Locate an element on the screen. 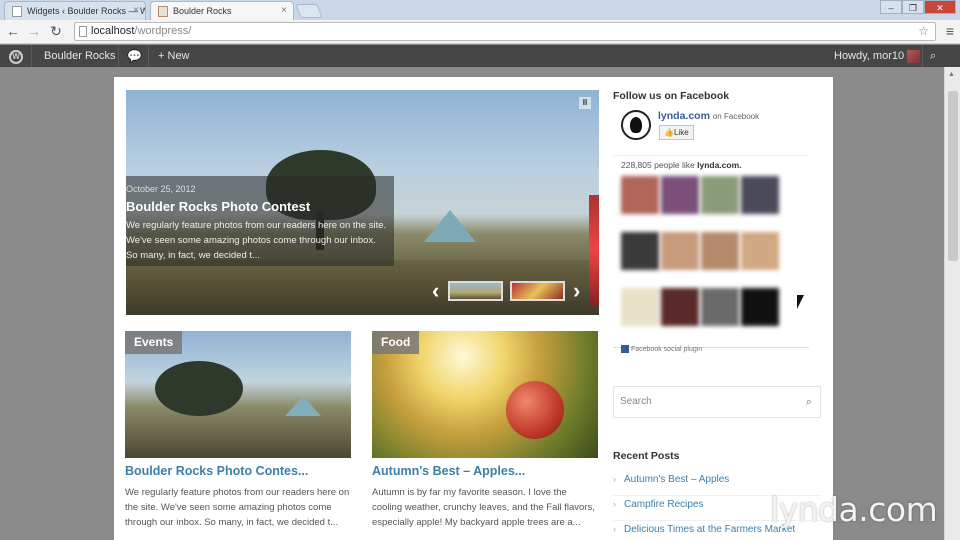 The width and height of the screenshot is (960, 540). pause-icon: II is located at coordinates (585, 103).